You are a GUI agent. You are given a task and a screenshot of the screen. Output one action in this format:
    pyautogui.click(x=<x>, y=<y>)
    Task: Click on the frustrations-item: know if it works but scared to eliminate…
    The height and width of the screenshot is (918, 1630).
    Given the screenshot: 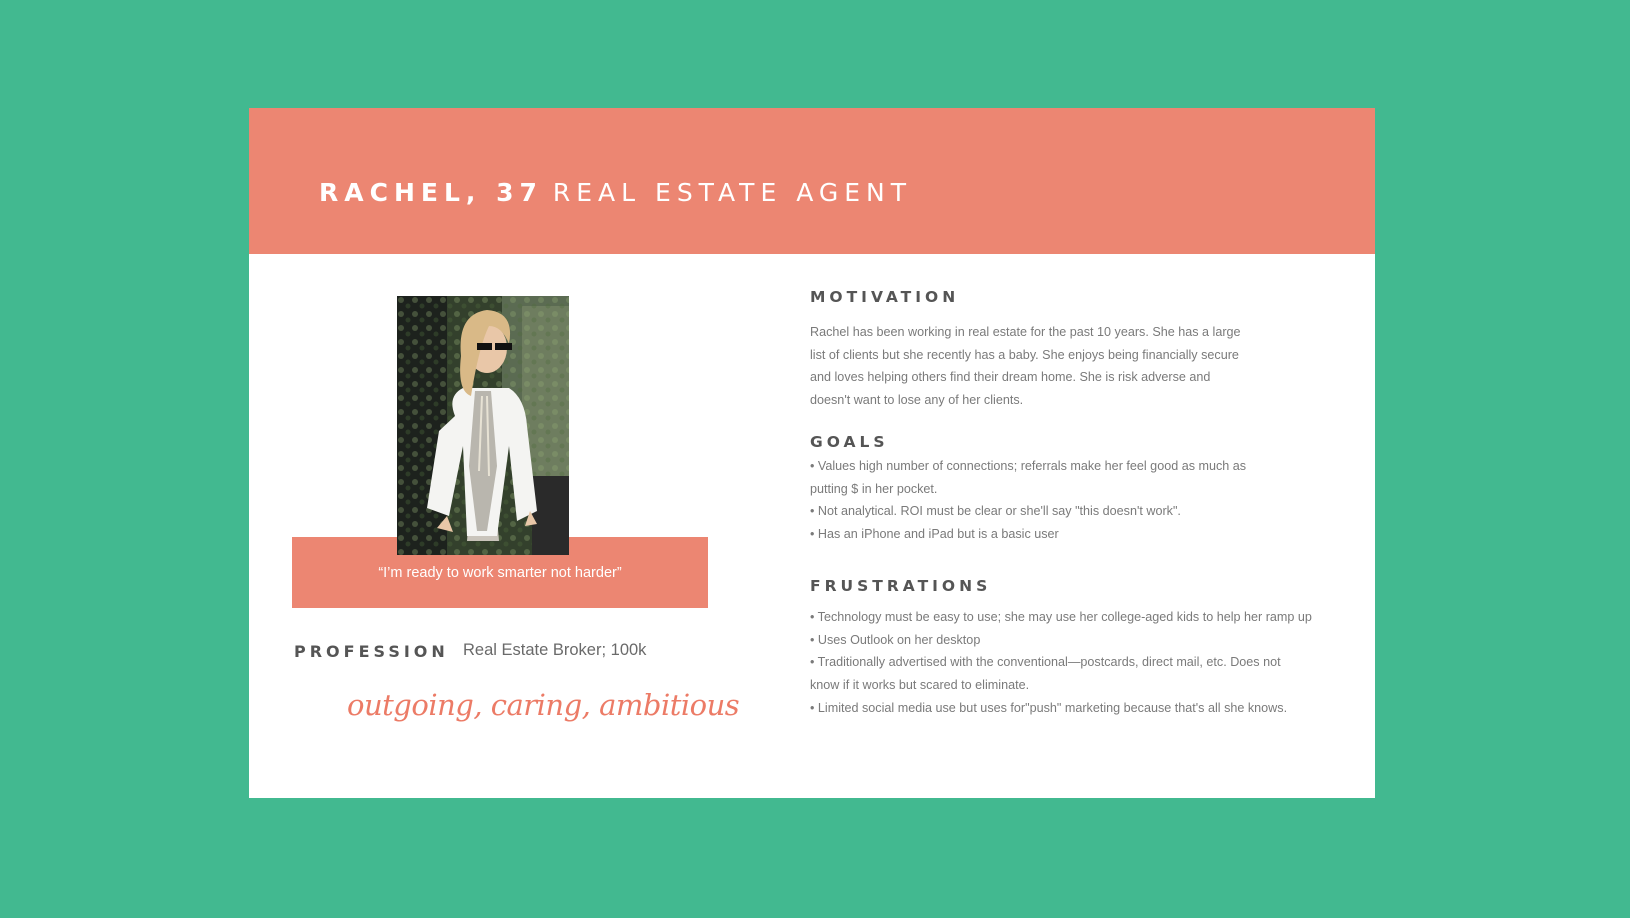 What is the action you would take?
    pyautogui.click(x=920, y=685)
    